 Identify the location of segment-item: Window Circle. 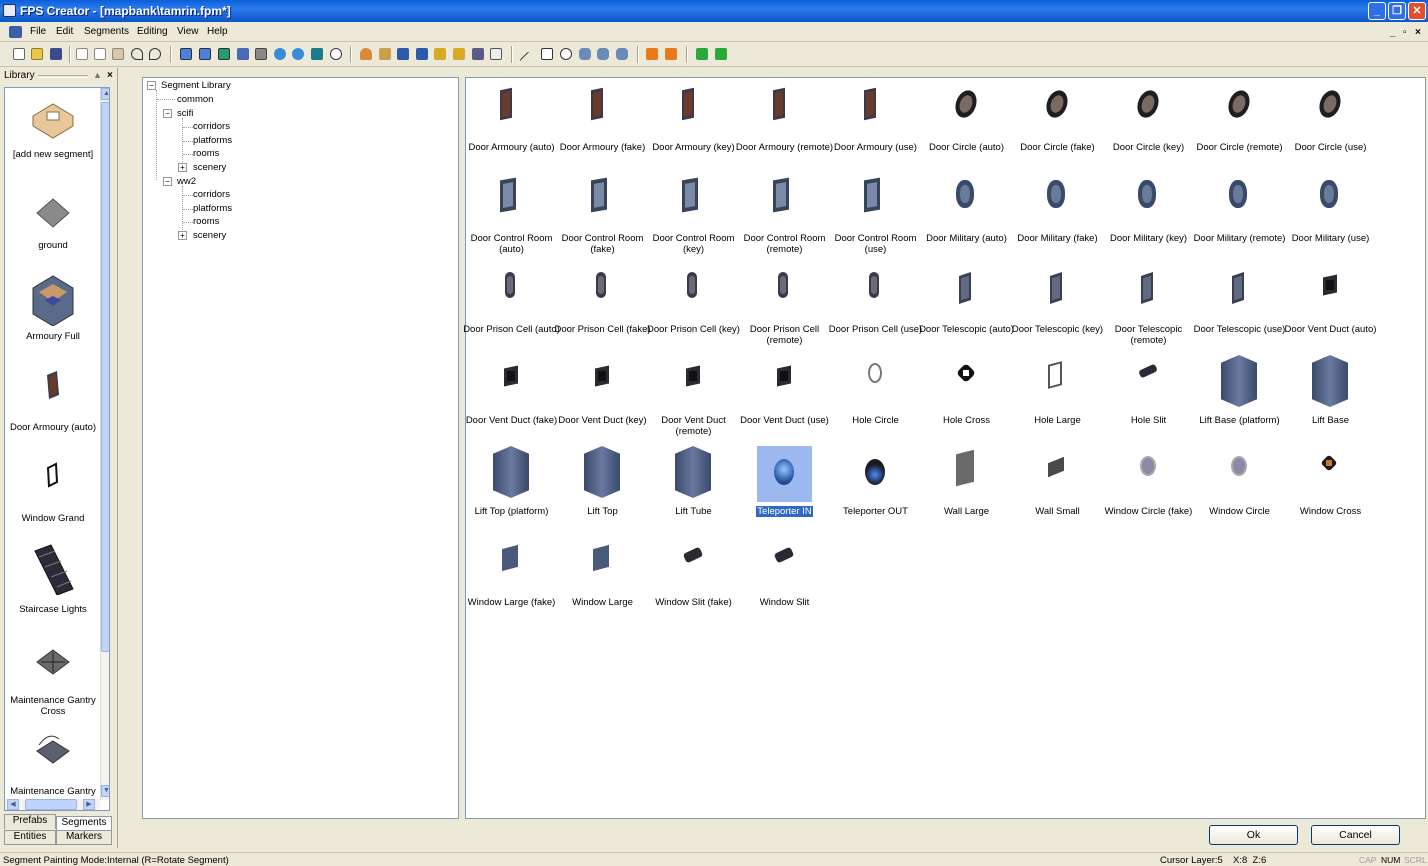
(1239, 491).